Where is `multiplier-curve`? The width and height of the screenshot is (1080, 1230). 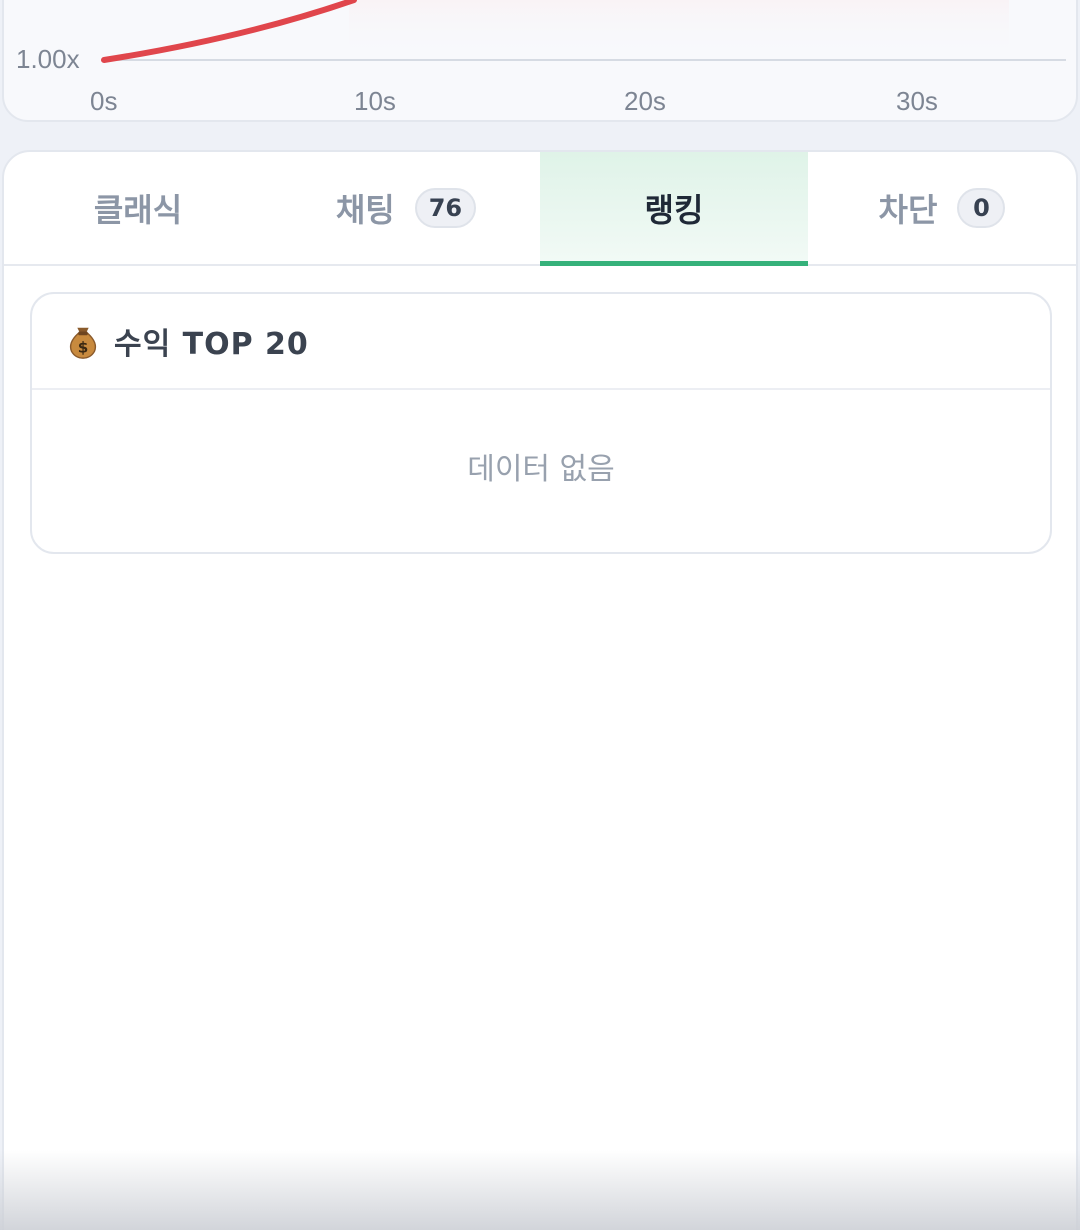 multiplier-curve is located at coordinates (229, 31).